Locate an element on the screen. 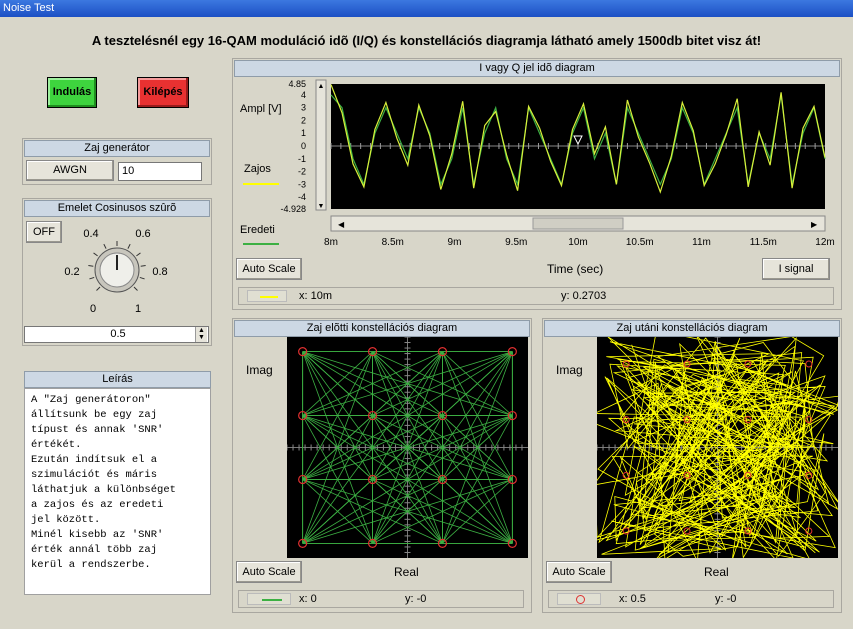  filter-value-input: 0.5 is located at coordinates (116, 334).